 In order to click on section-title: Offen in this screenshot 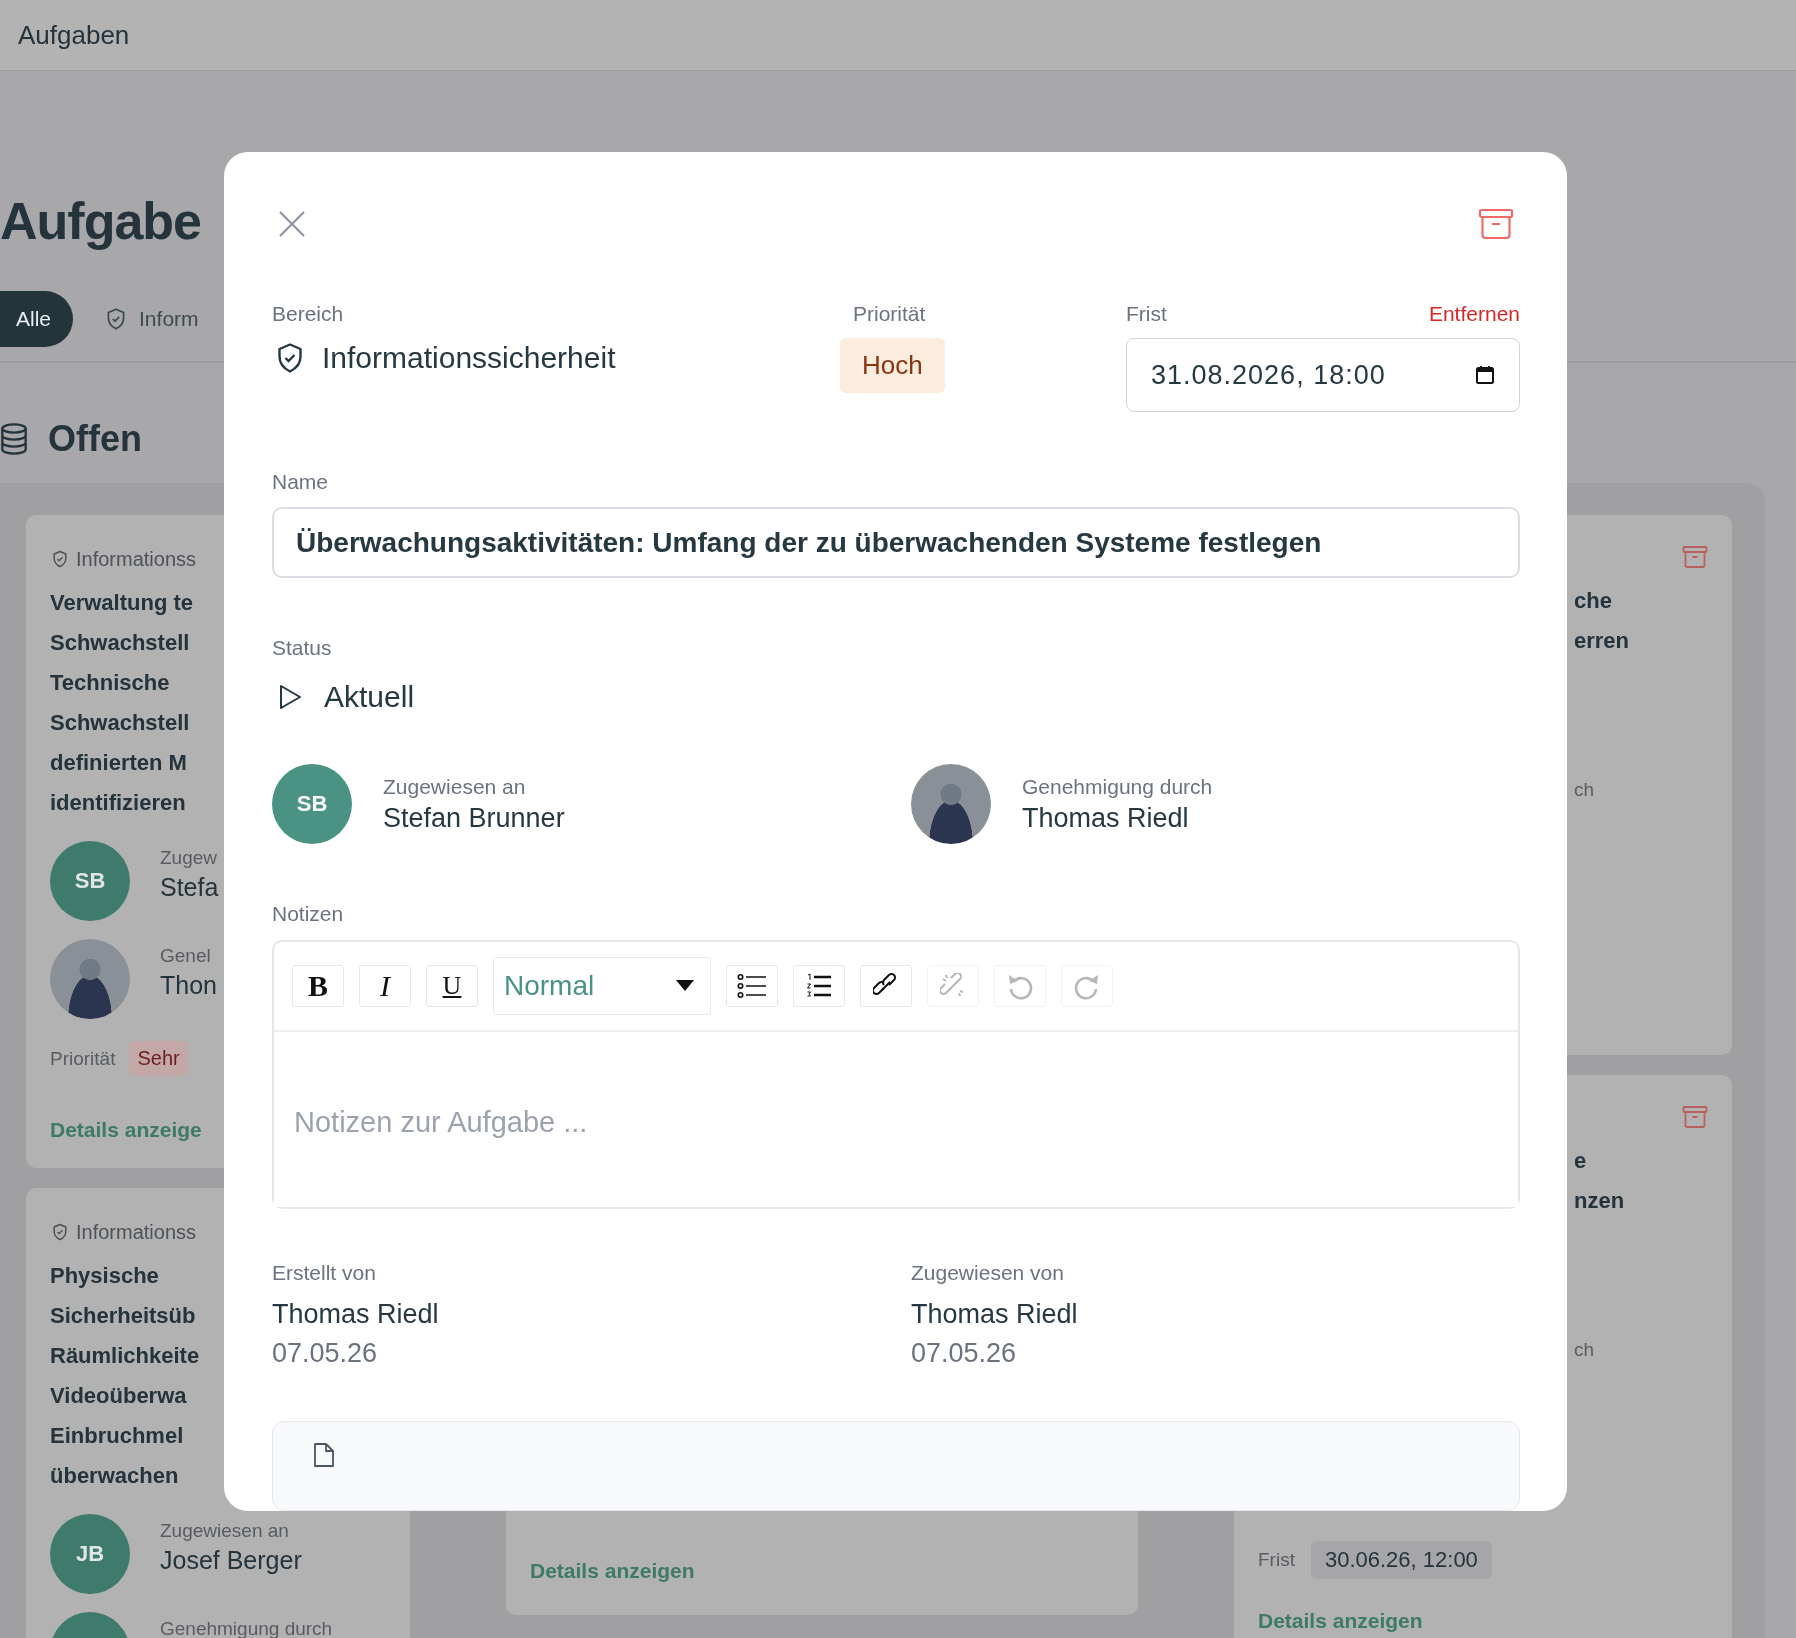, I will do `click(95, 439)`.